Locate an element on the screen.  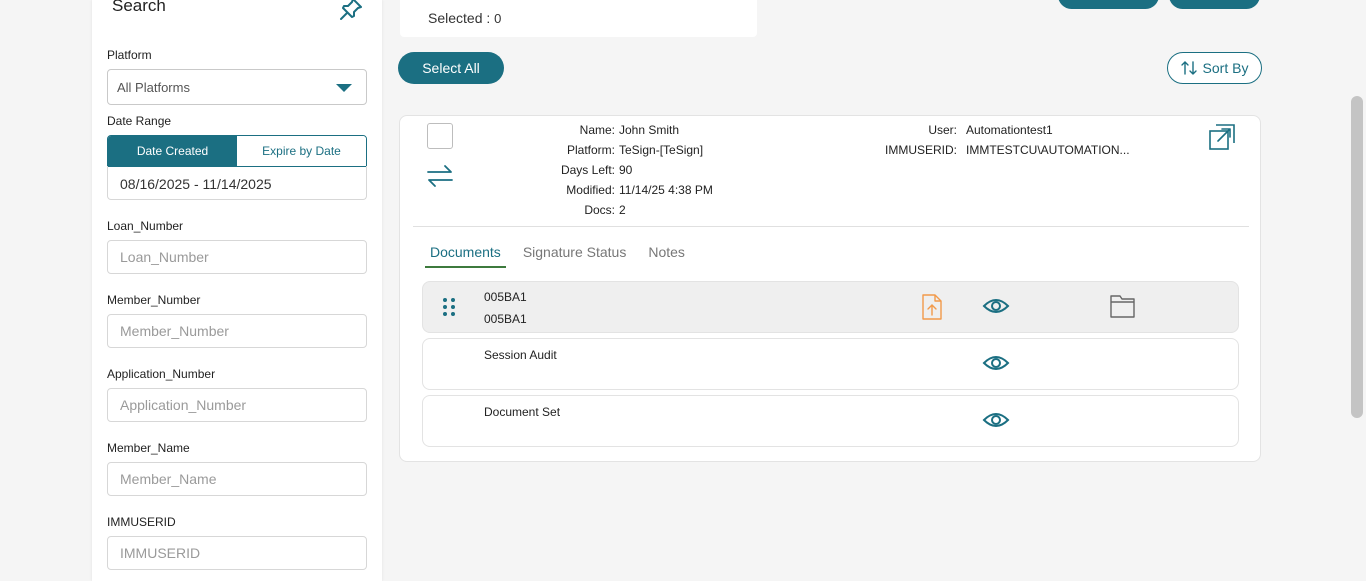
immuserid-label: IMMUSERID is located at coordinates (141, 522).